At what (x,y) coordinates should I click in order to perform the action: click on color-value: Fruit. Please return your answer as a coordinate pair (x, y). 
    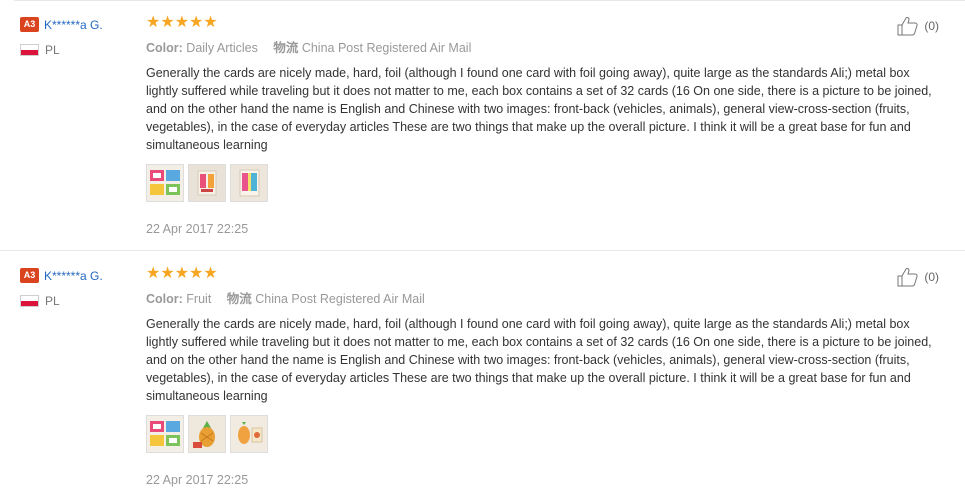
    Looking at the image, I should click on (199, 299).